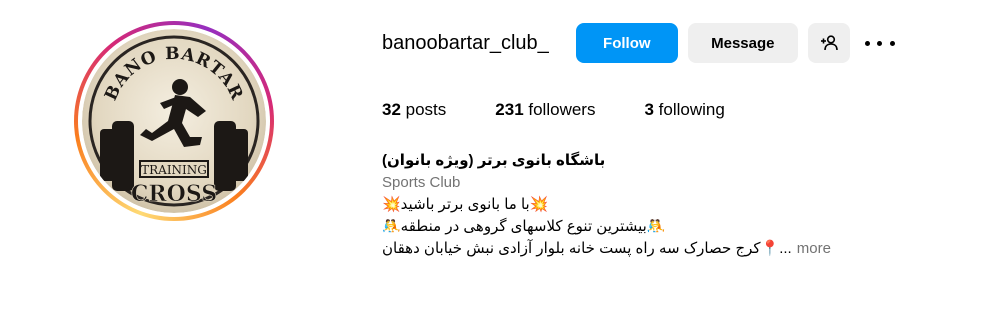 This screenshot has width=981, height=310. I want to click on followers-label: followers, so click(559, 109).